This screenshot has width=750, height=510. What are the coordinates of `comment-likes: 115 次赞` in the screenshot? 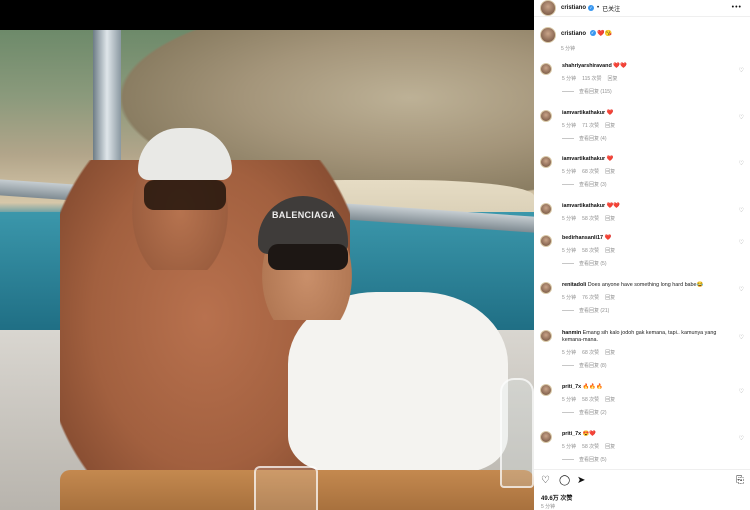 It's located at (591, 78).